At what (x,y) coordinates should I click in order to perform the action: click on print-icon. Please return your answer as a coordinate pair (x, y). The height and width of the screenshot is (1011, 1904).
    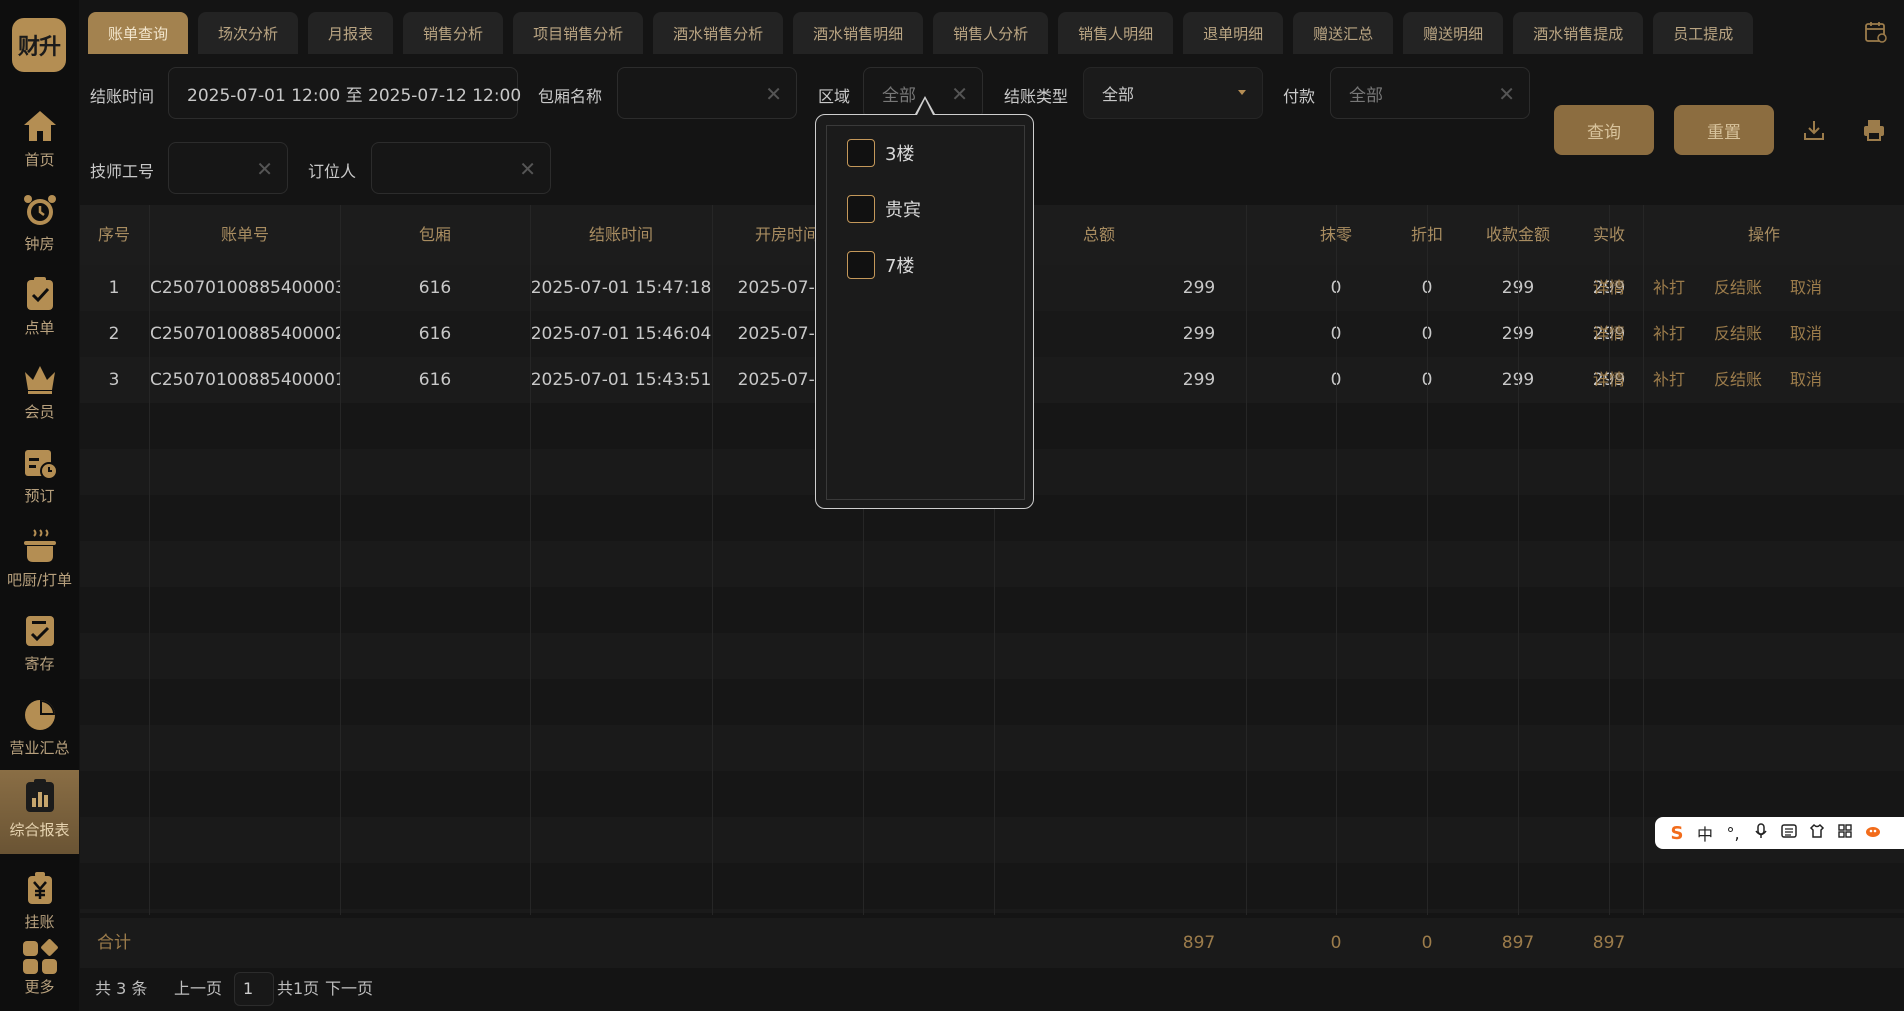
    Looking at the image, I should click on (1874, 130).